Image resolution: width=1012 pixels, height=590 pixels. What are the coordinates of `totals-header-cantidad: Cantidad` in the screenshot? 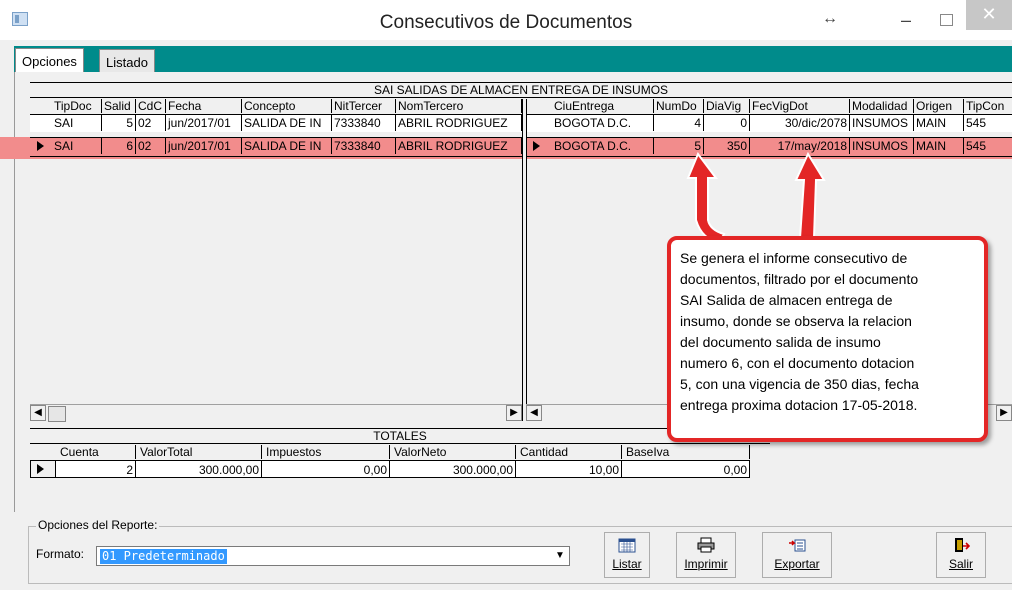 It's located at (569, 452).